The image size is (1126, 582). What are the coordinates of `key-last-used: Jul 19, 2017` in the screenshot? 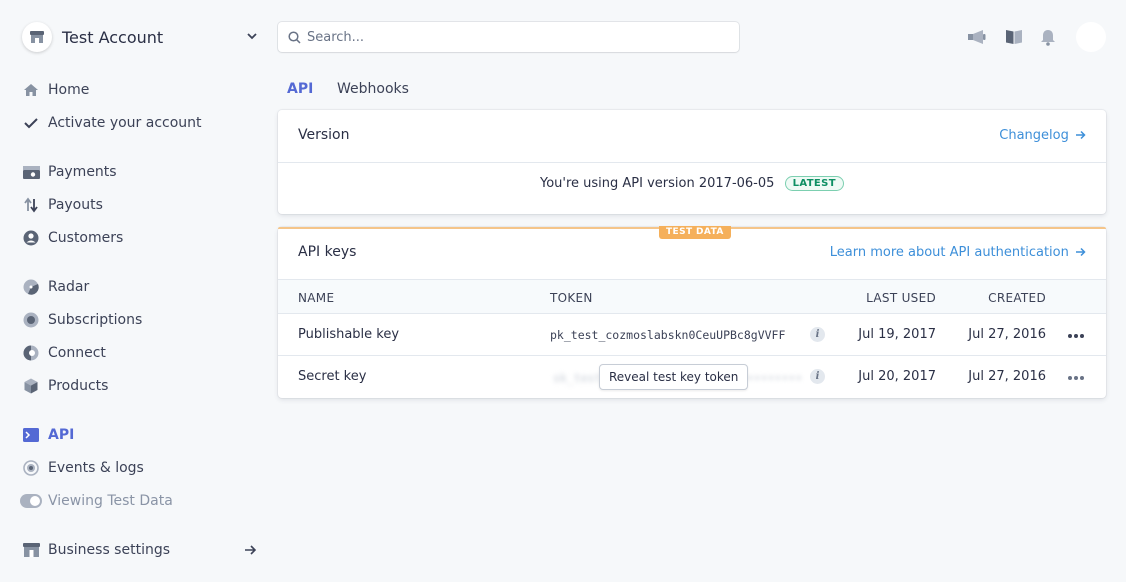 It's located at (897, 334).